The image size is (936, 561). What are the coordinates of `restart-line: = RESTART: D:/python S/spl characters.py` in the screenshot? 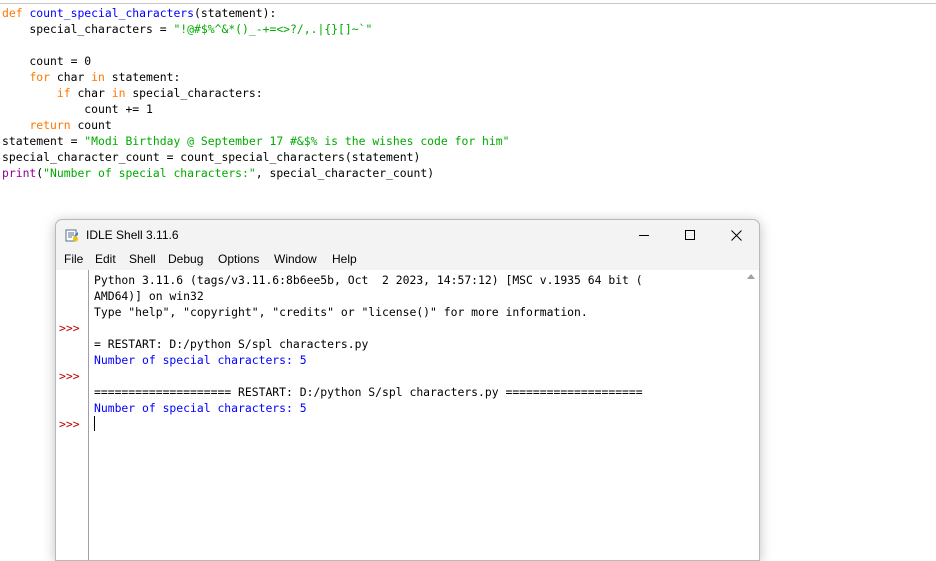 It's located at (231, 344).